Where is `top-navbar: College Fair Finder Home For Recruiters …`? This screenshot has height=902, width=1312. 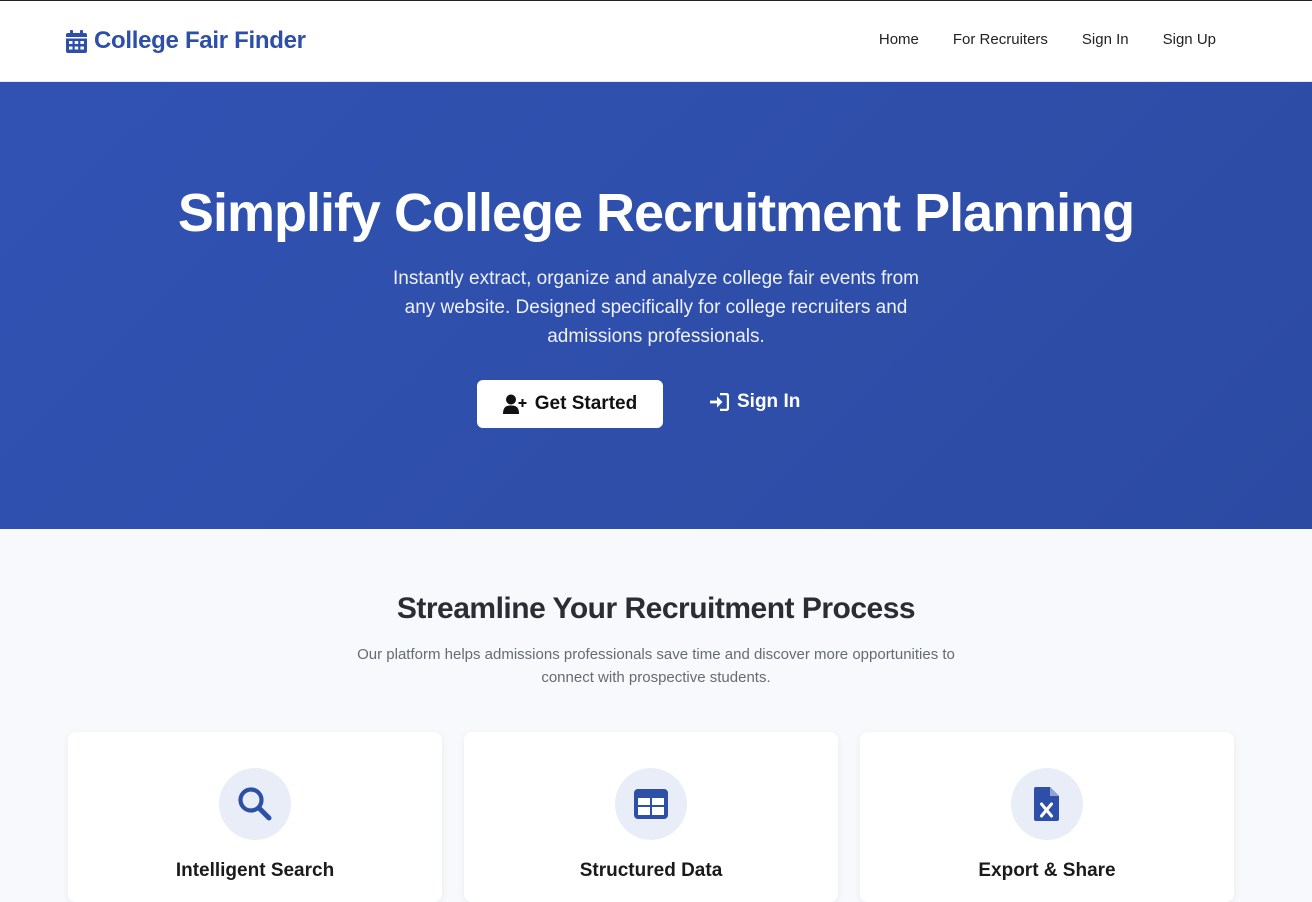
top-navbar: College Fair Finder Home For Recruiters … is located at coordinates (656, 41).